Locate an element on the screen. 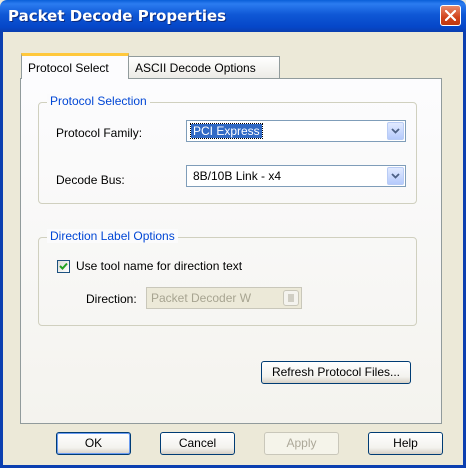  direction-field: Packet Decoder W is located at coordinates (224, 298).